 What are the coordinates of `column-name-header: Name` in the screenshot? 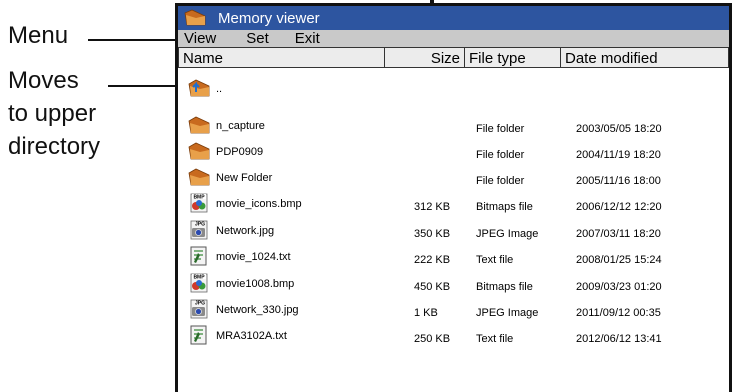 It's located at (281, 57).